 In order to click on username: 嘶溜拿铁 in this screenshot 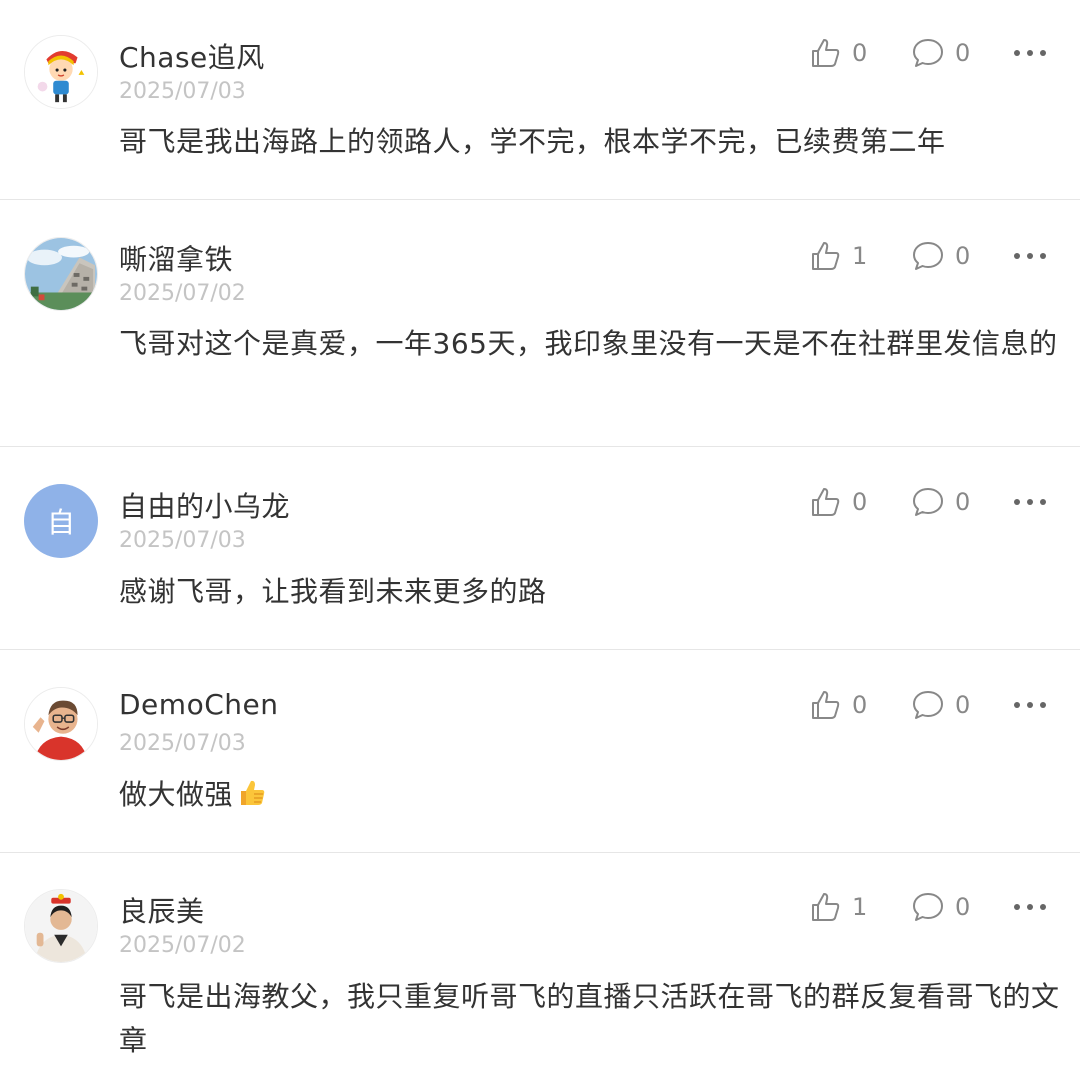, I will do `click(176, 258)`.